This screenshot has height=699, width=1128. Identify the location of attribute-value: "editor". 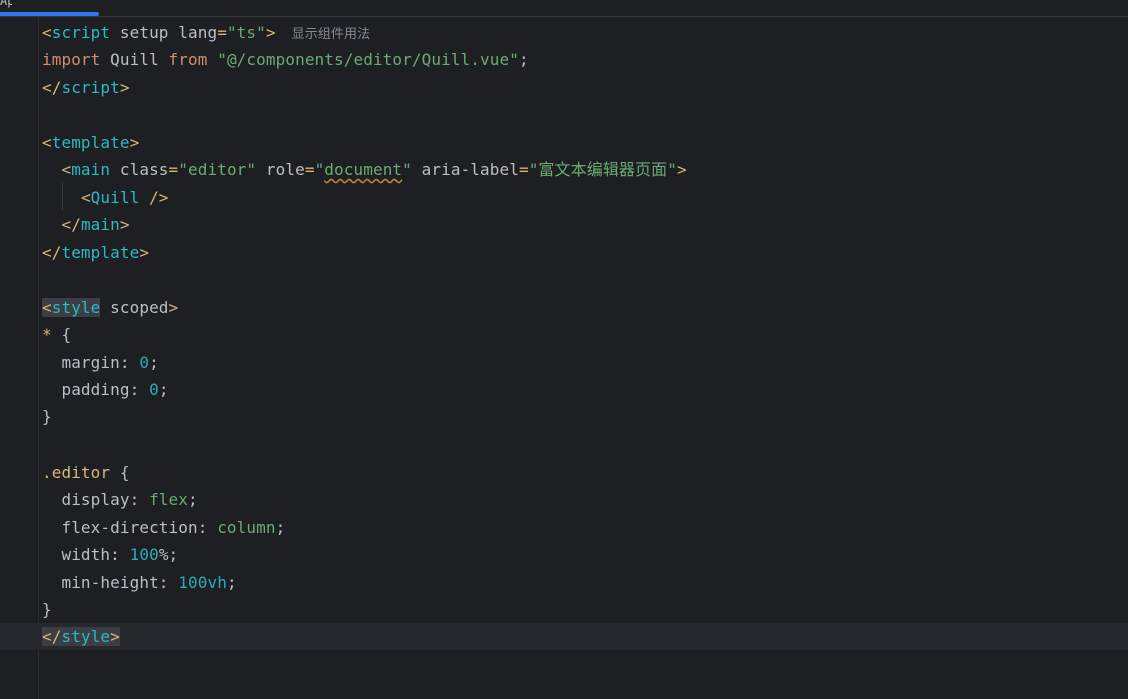
(217, 169).